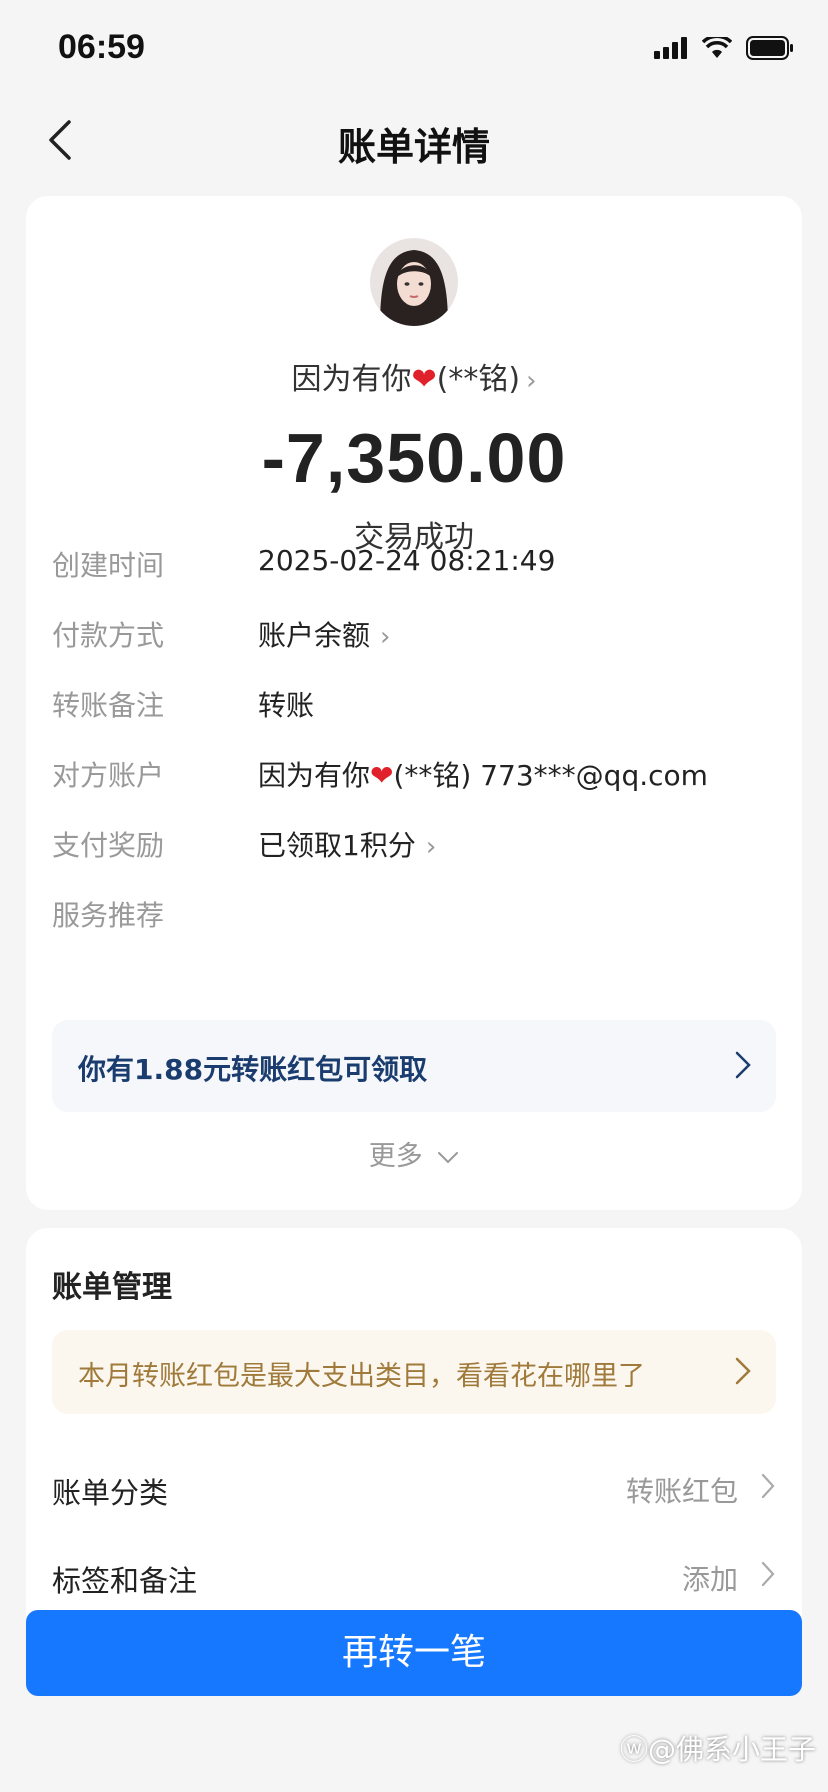 Image resolution: width=828 pixels, height=1792 pixels. I want to click on detail-row-payment-reward: 支付奖励 已领取1积分 ›, so click(414, 840).